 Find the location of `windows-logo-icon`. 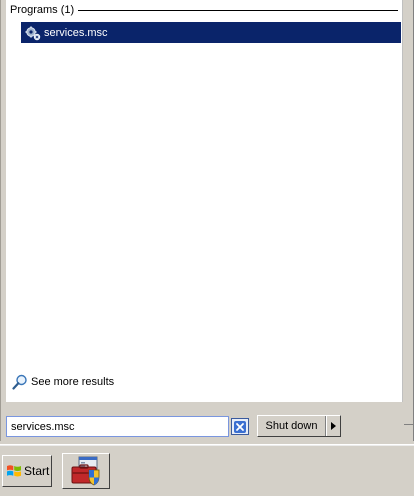

windows-logo-icon is located at coordinates (14, 471).